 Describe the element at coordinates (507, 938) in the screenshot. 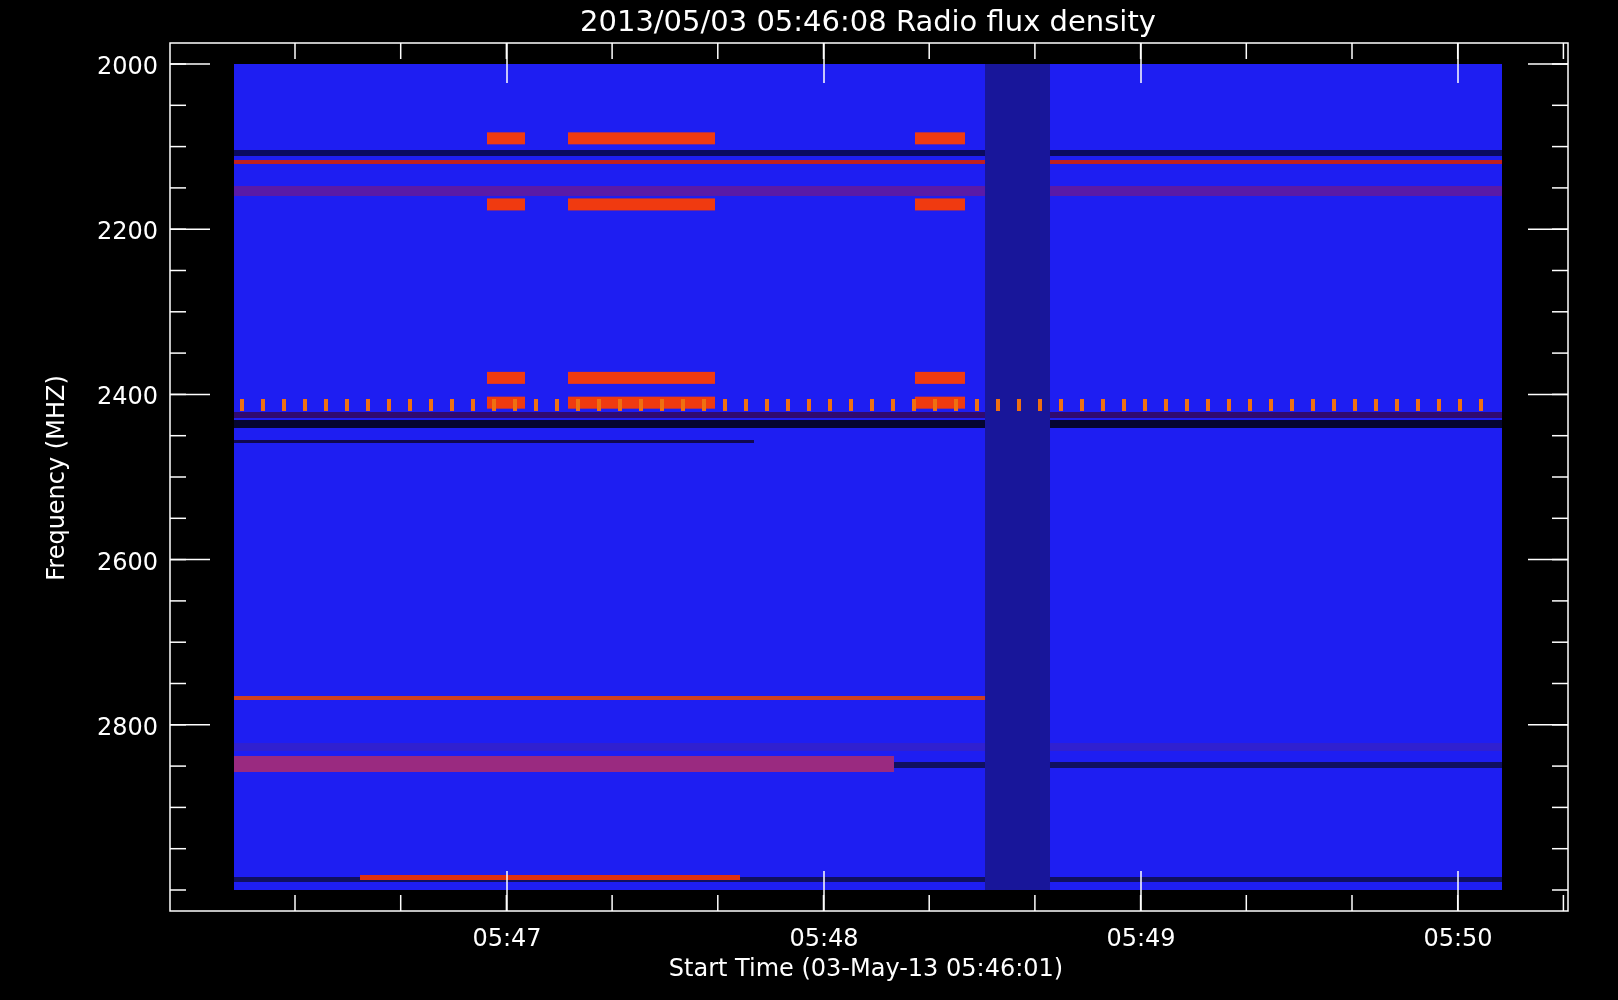

I see `axis-tick-label: 05:47` at that location.